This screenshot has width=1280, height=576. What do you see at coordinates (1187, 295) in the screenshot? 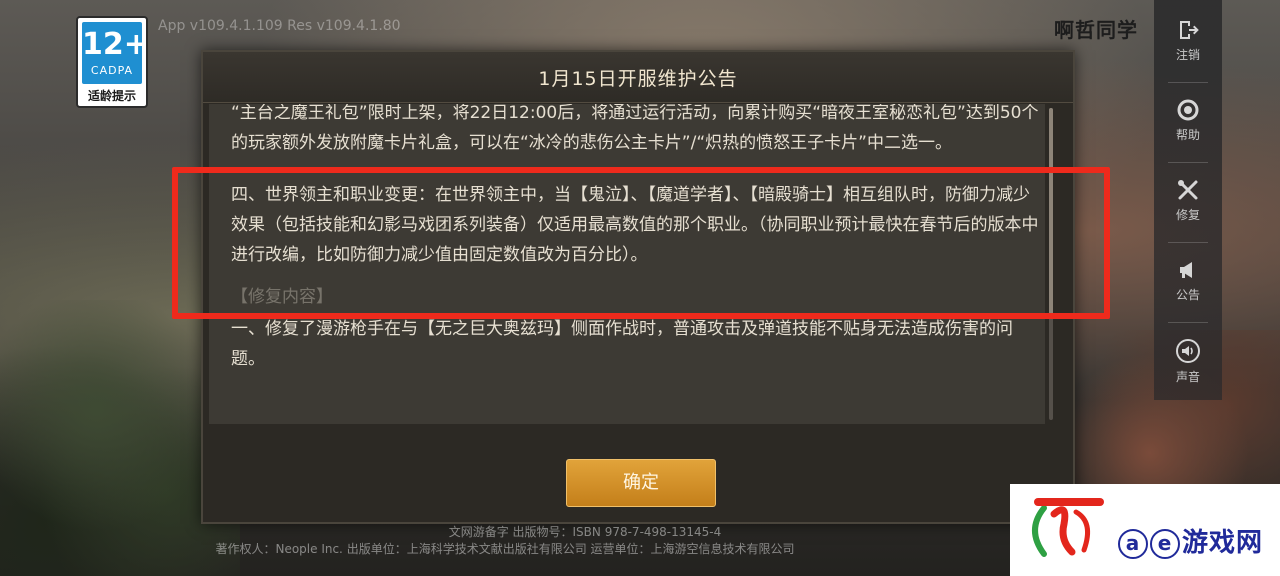
I see `announcement-label: 公告` at bounding box center [1187, 295].